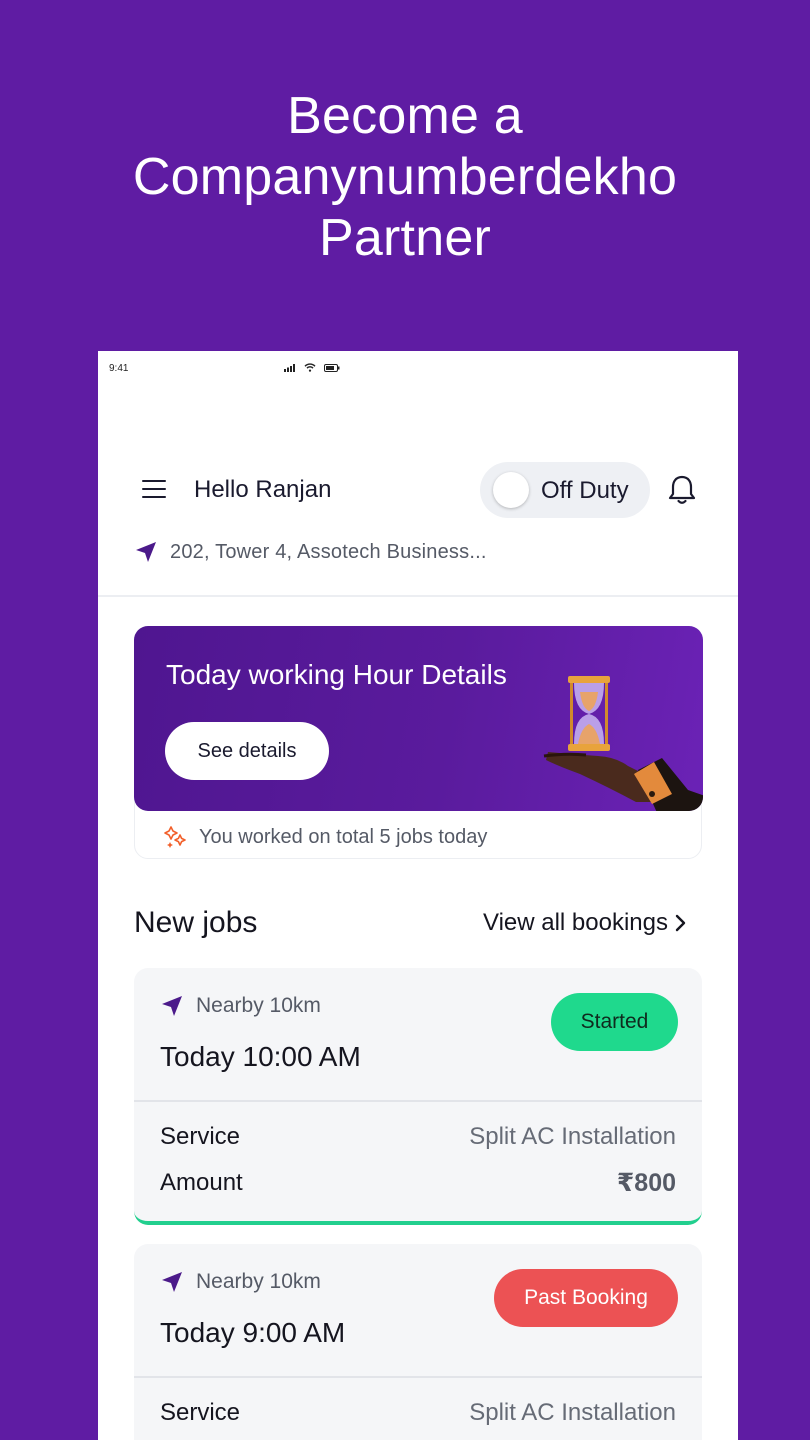  I want to click on wifi-icon, so click(310, 367).